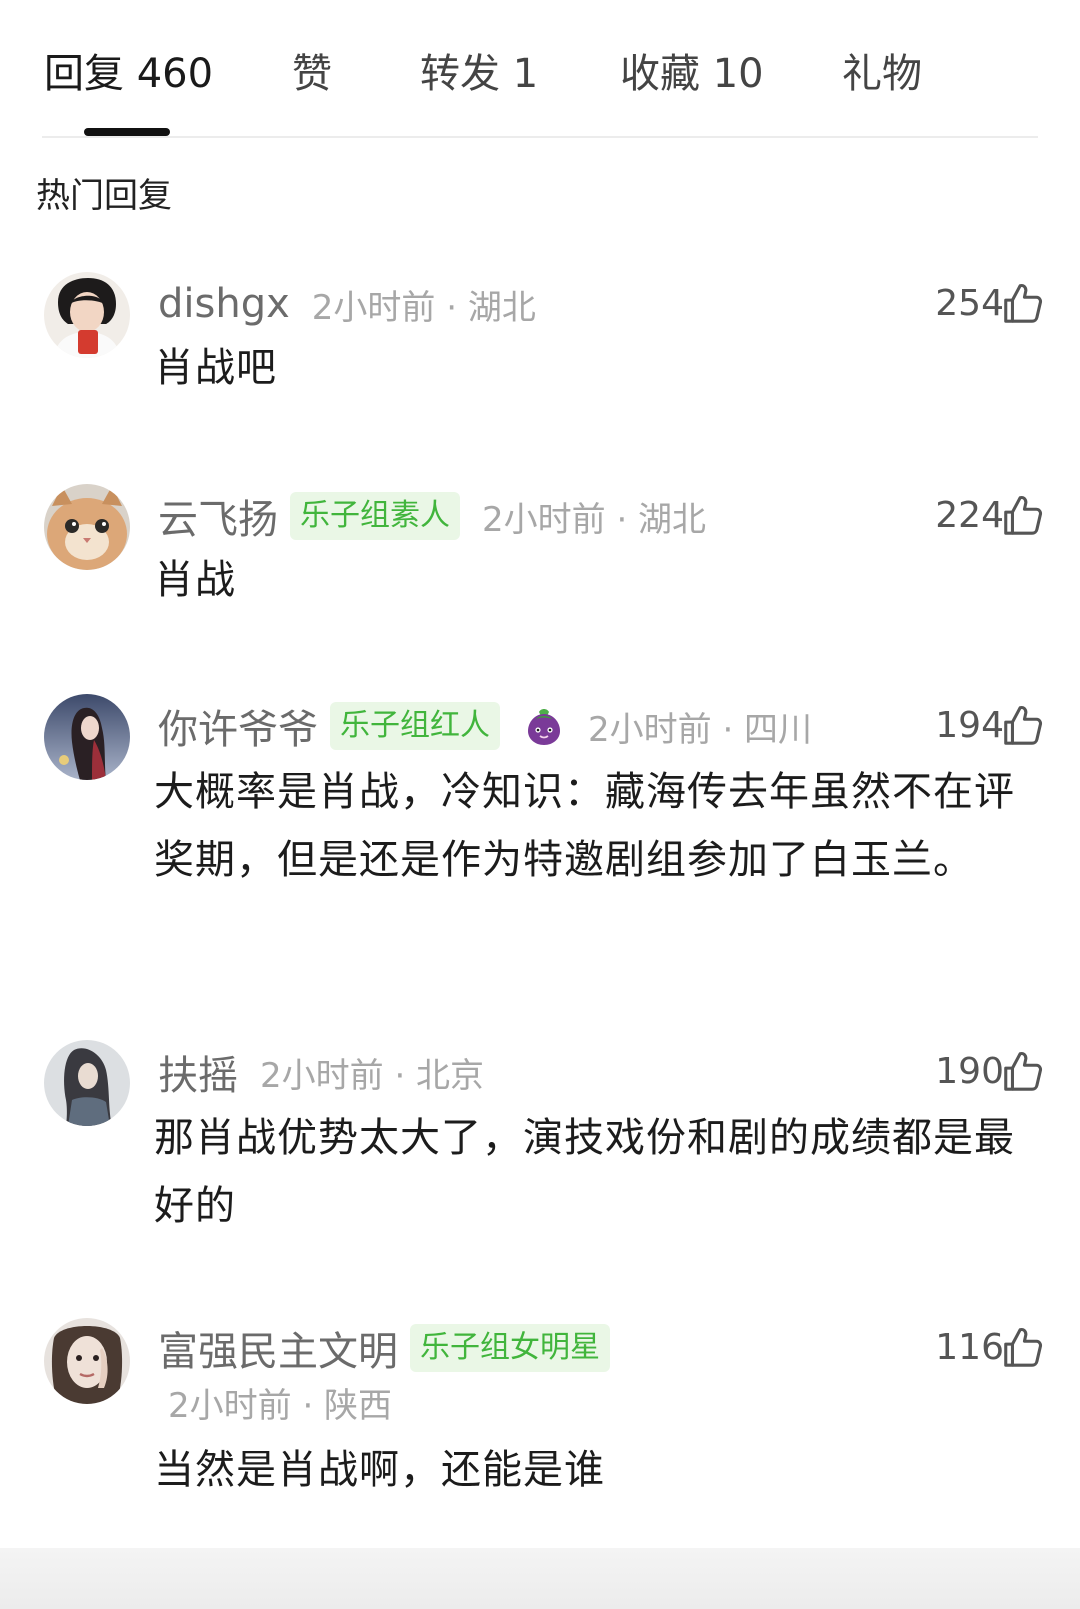  What do you see at coordinates (238, 726) in the screenshot?
I see `username: 你许爷爷` at bounding box center [238, 726].